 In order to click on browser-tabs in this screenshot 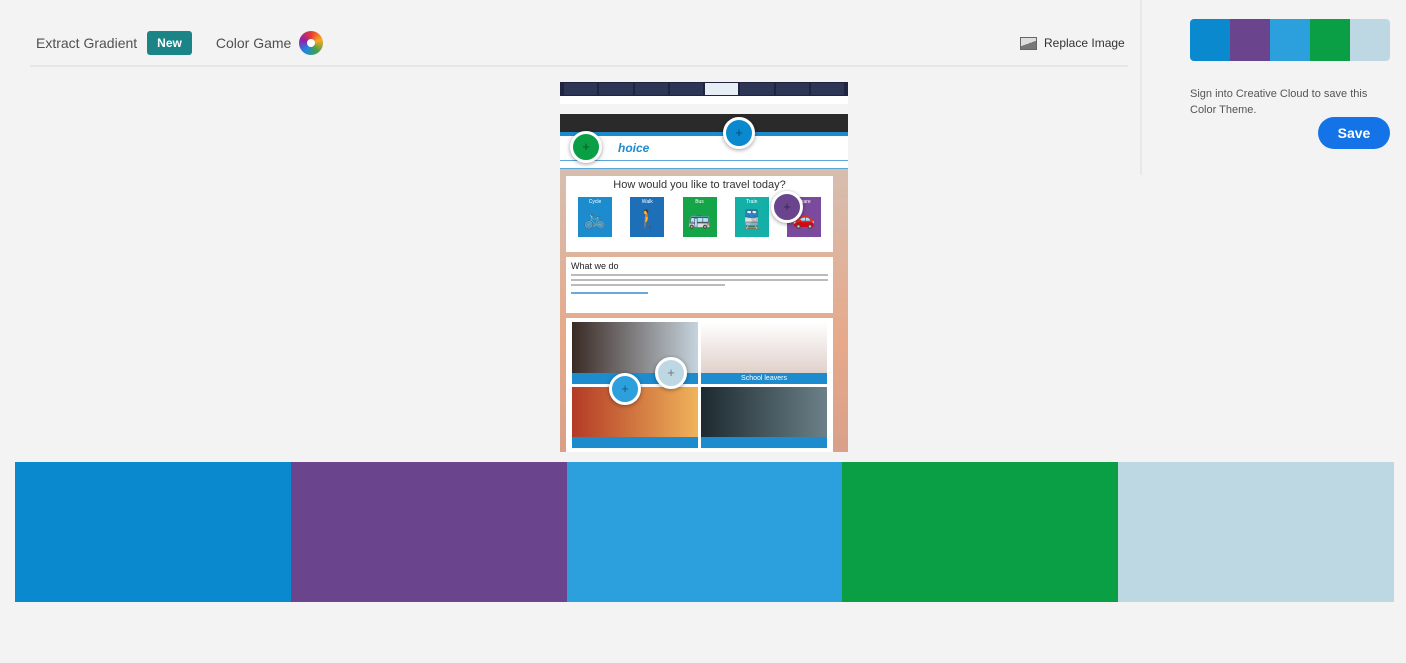, I will do `click(704, 89)`.